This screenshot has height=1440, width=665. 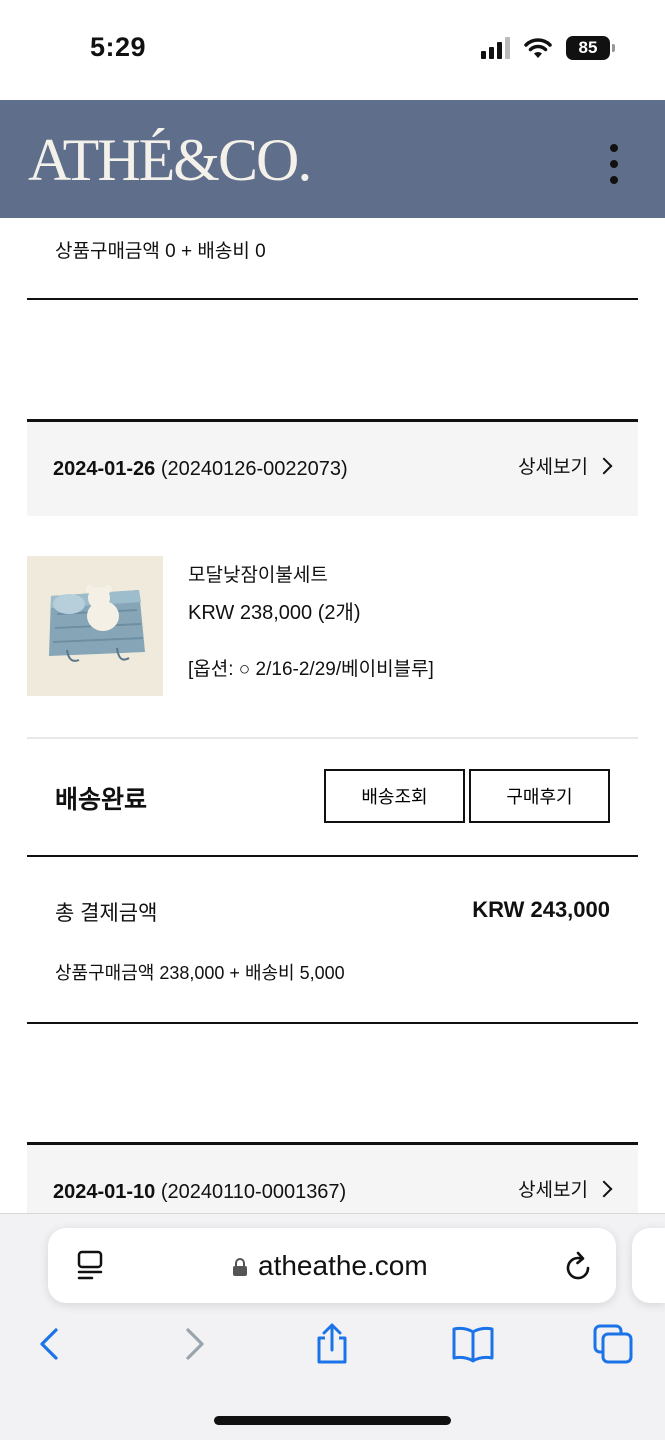 I want to click on prev-order-breakdown: 상품구매금액 0 + 배송비 0, so click(x=160, y=251).